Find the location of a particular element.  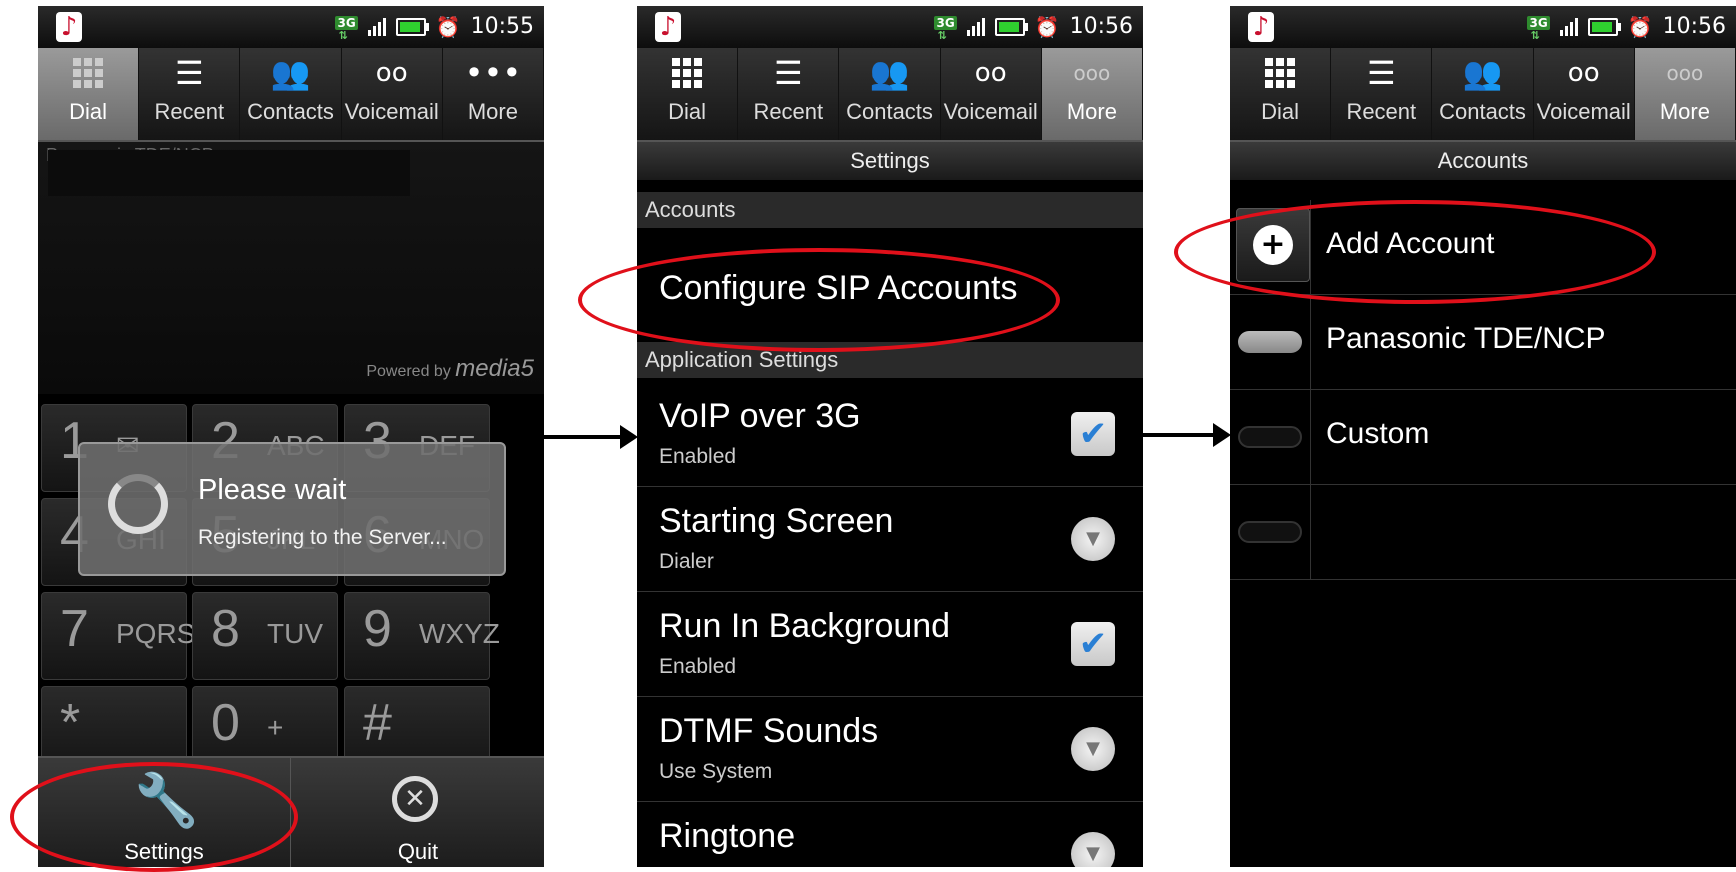

dialer-display: Panasonic TDE/NCP Powered by media5 is located at coordinates (291, 268).